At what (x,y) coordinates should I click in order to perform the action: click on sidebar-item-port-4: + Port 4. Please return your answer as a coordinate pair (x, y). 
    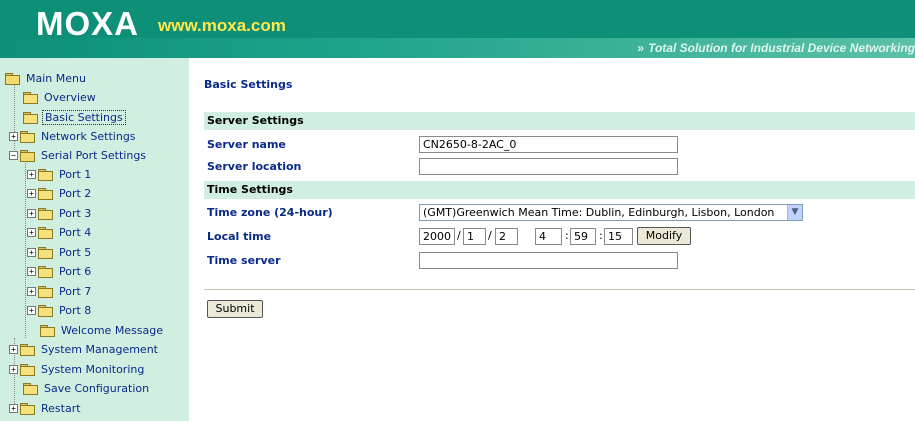
    Looking at the image, I should click on (60, 232).